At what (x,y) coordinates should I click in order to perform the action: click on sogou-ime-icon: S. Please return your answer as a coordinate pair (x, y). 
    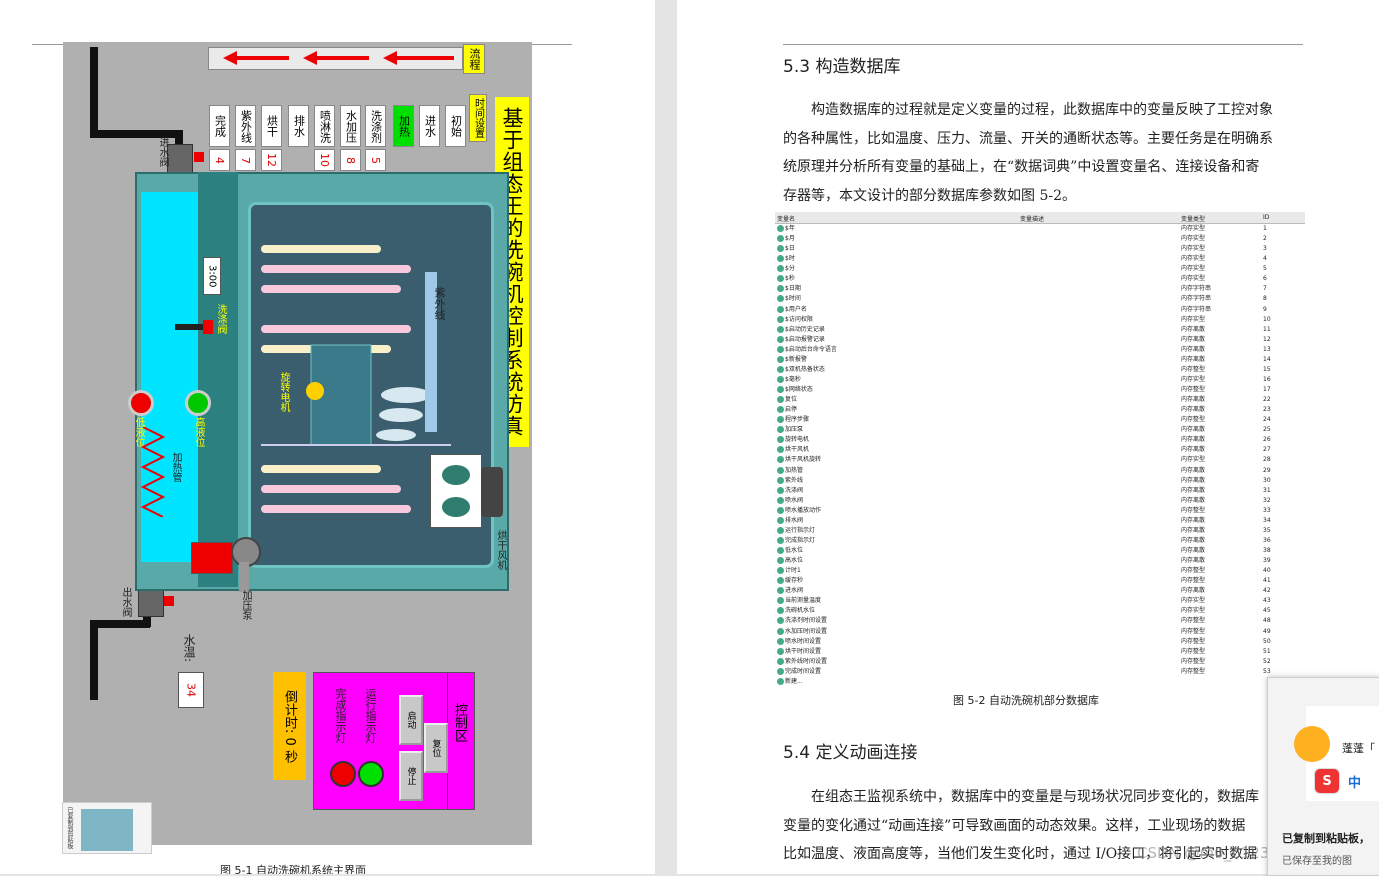
    Looking at the image, I should click on (1327, 781).